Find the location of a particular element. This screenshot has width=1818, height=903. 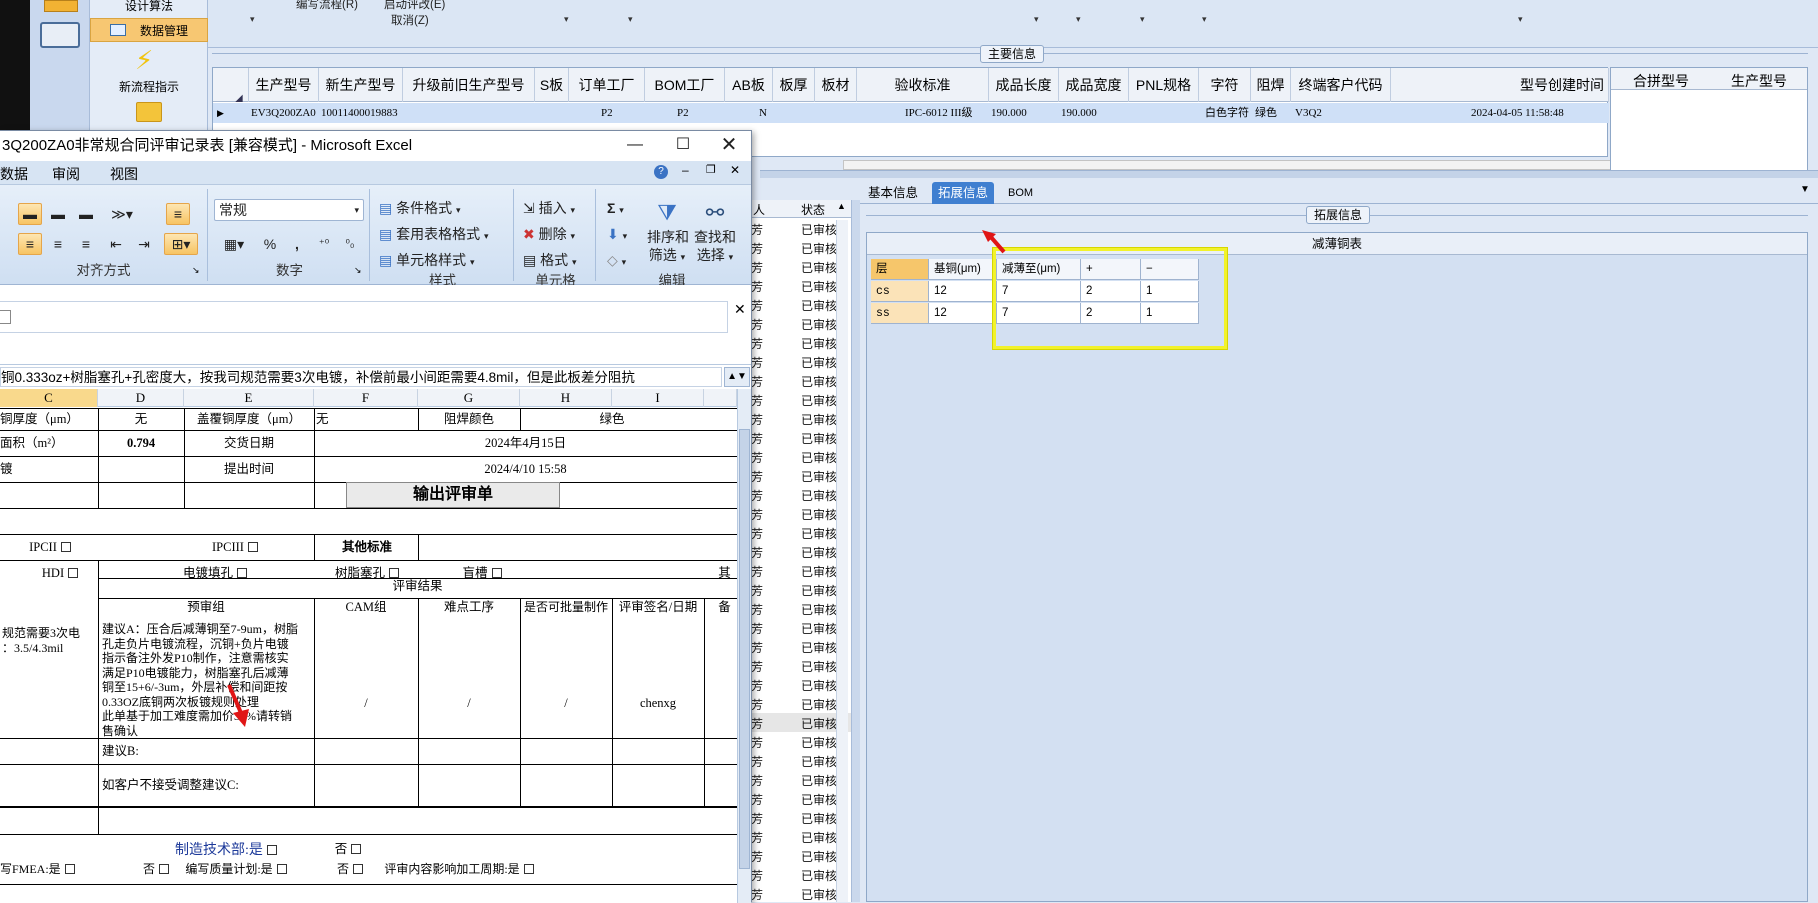

column-header-c: C is located at coordinates (49, 398).